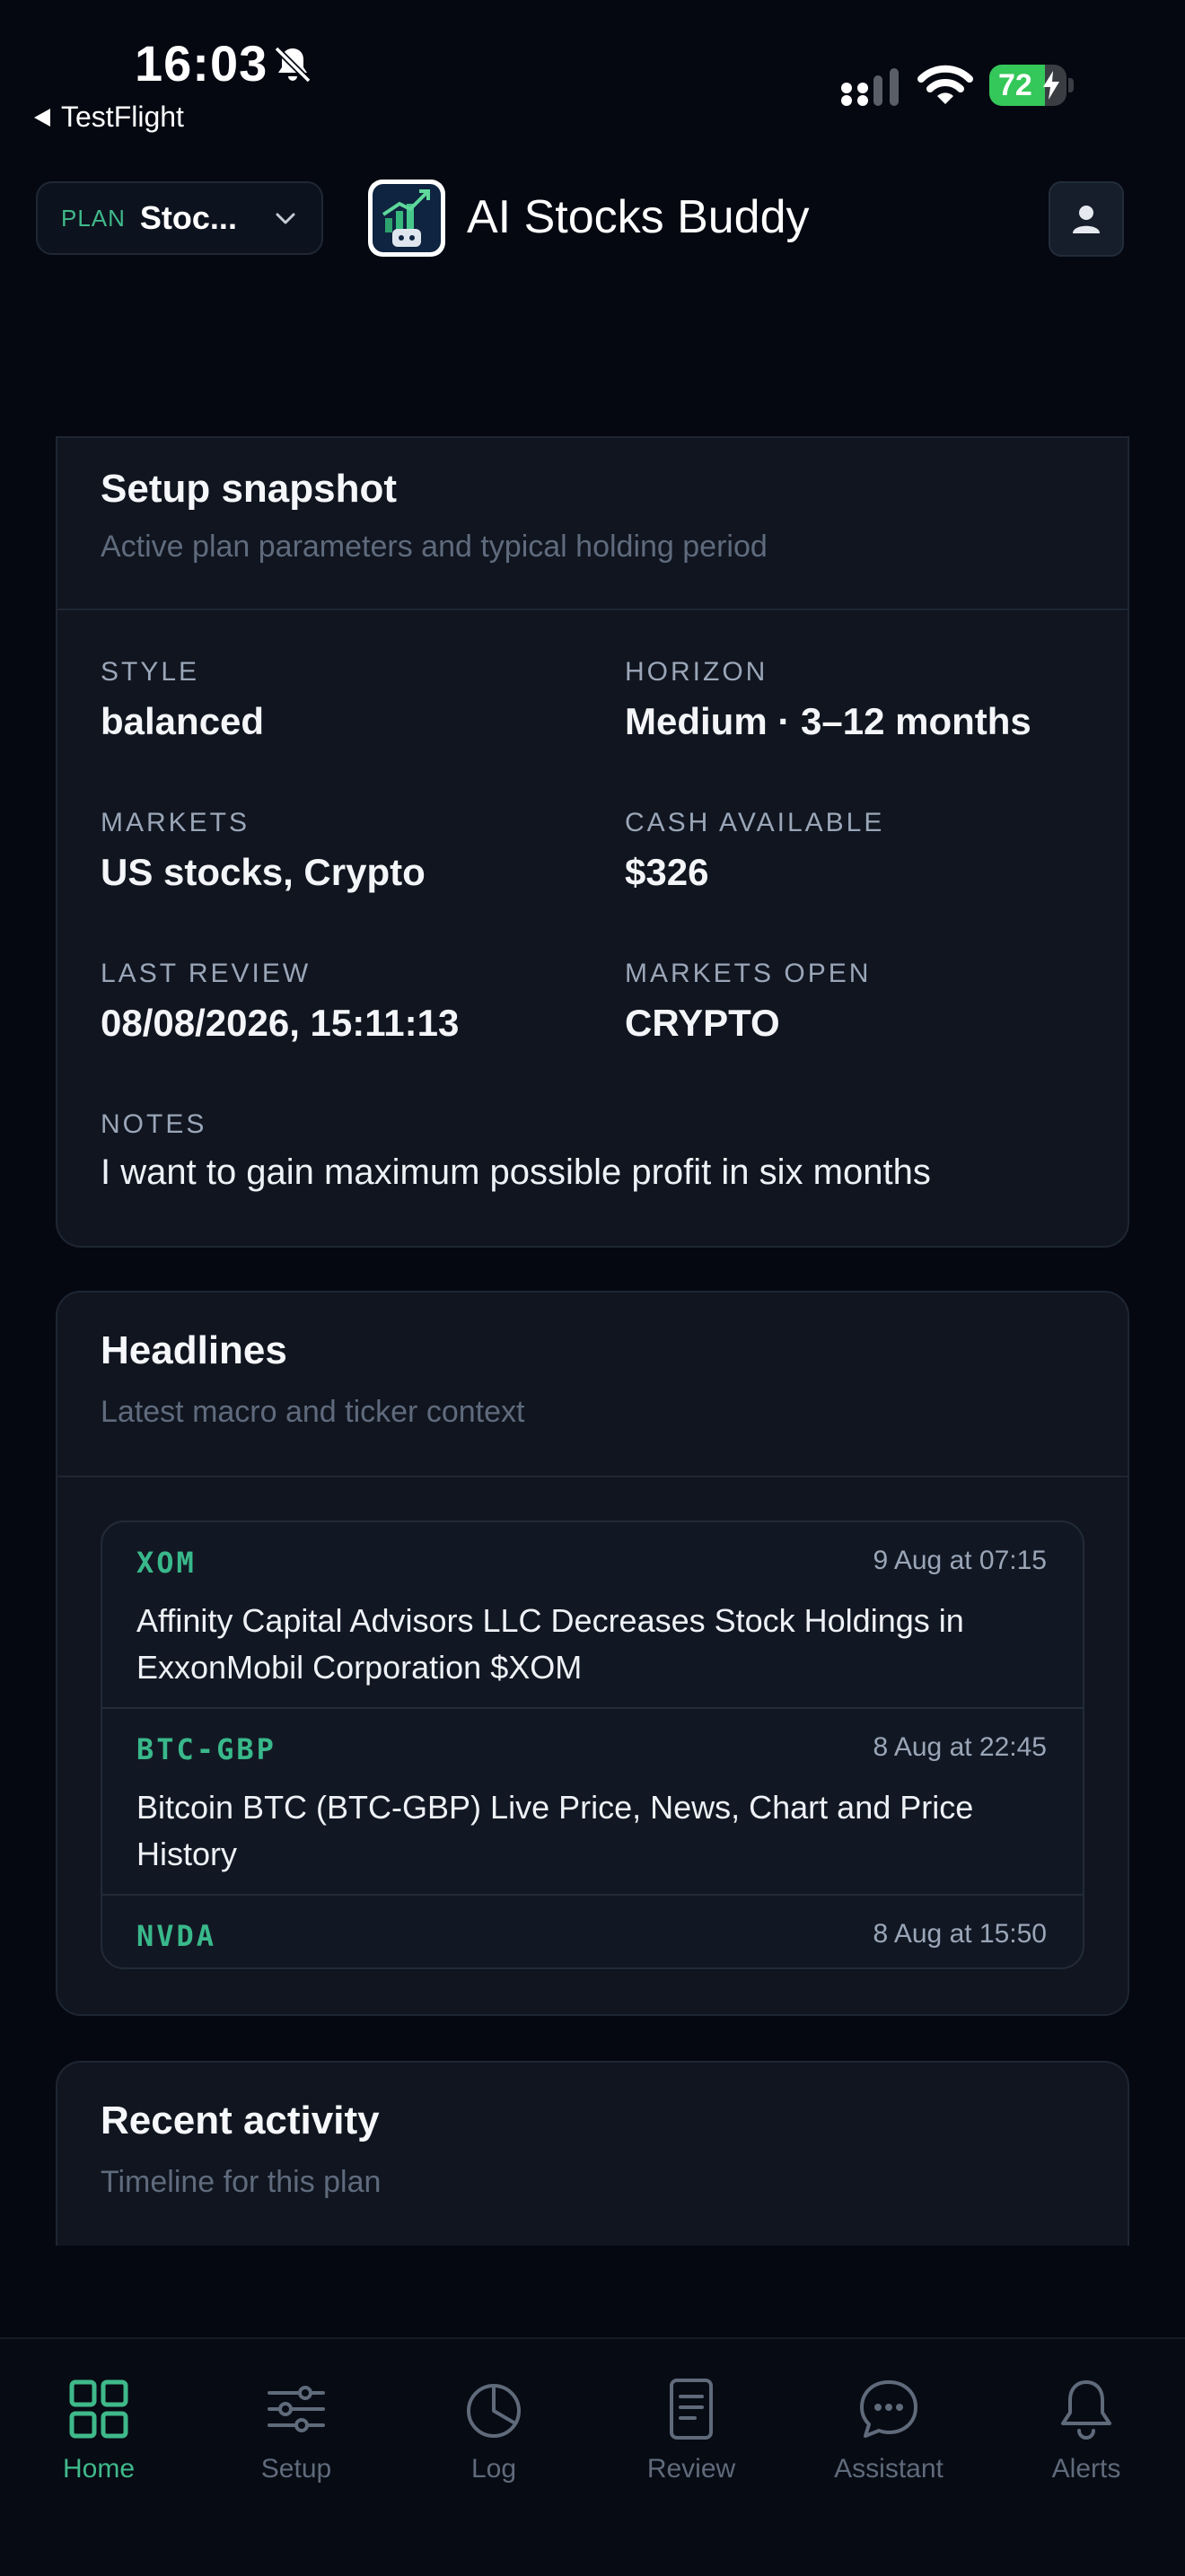  Describe the element at coordinates (1015, 85) in the screenshot. I see `battery-percent: 72` at that location.